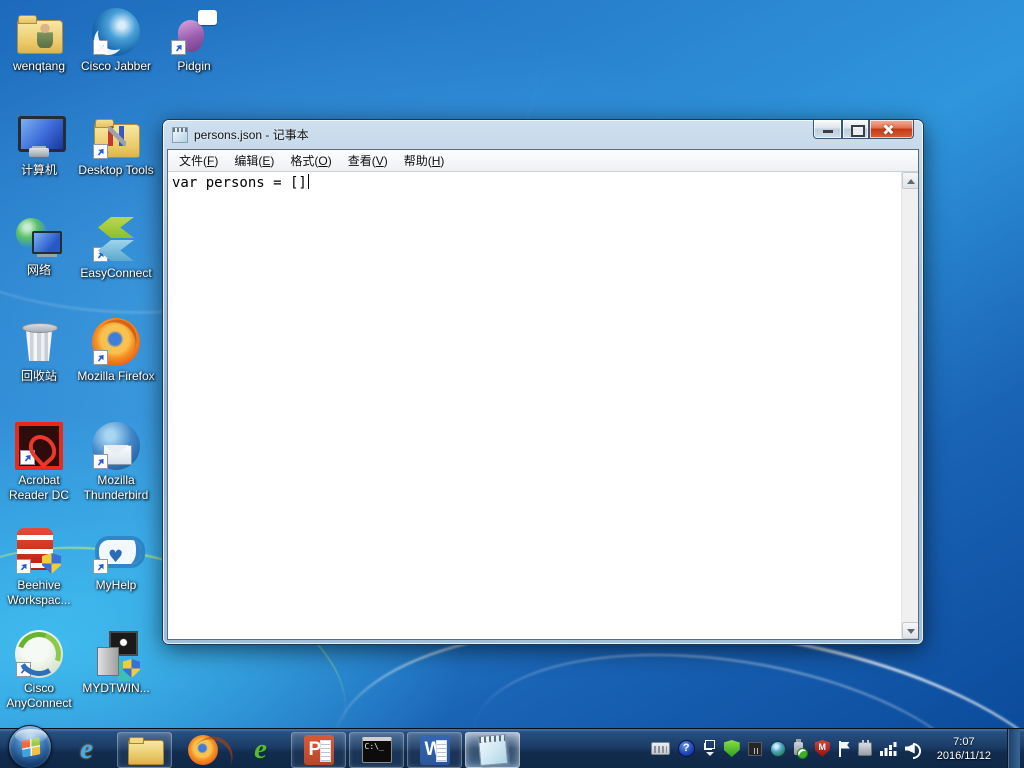  I want to click on network-globe-icon, so click(39, 236).